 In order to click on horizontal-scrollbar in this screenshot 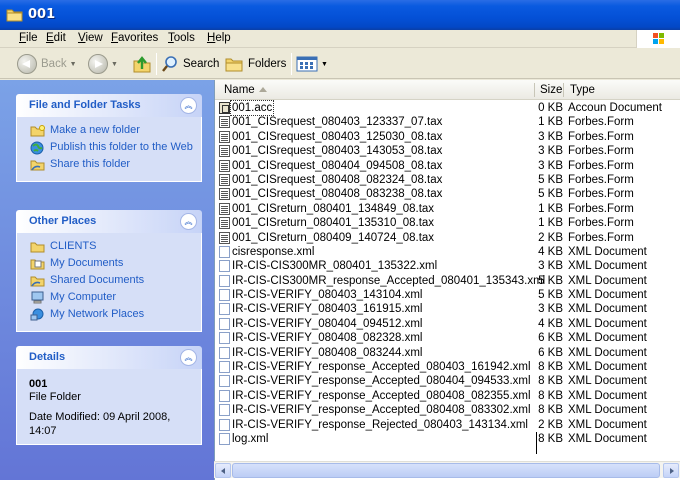, I will do `click(447, 469)`.